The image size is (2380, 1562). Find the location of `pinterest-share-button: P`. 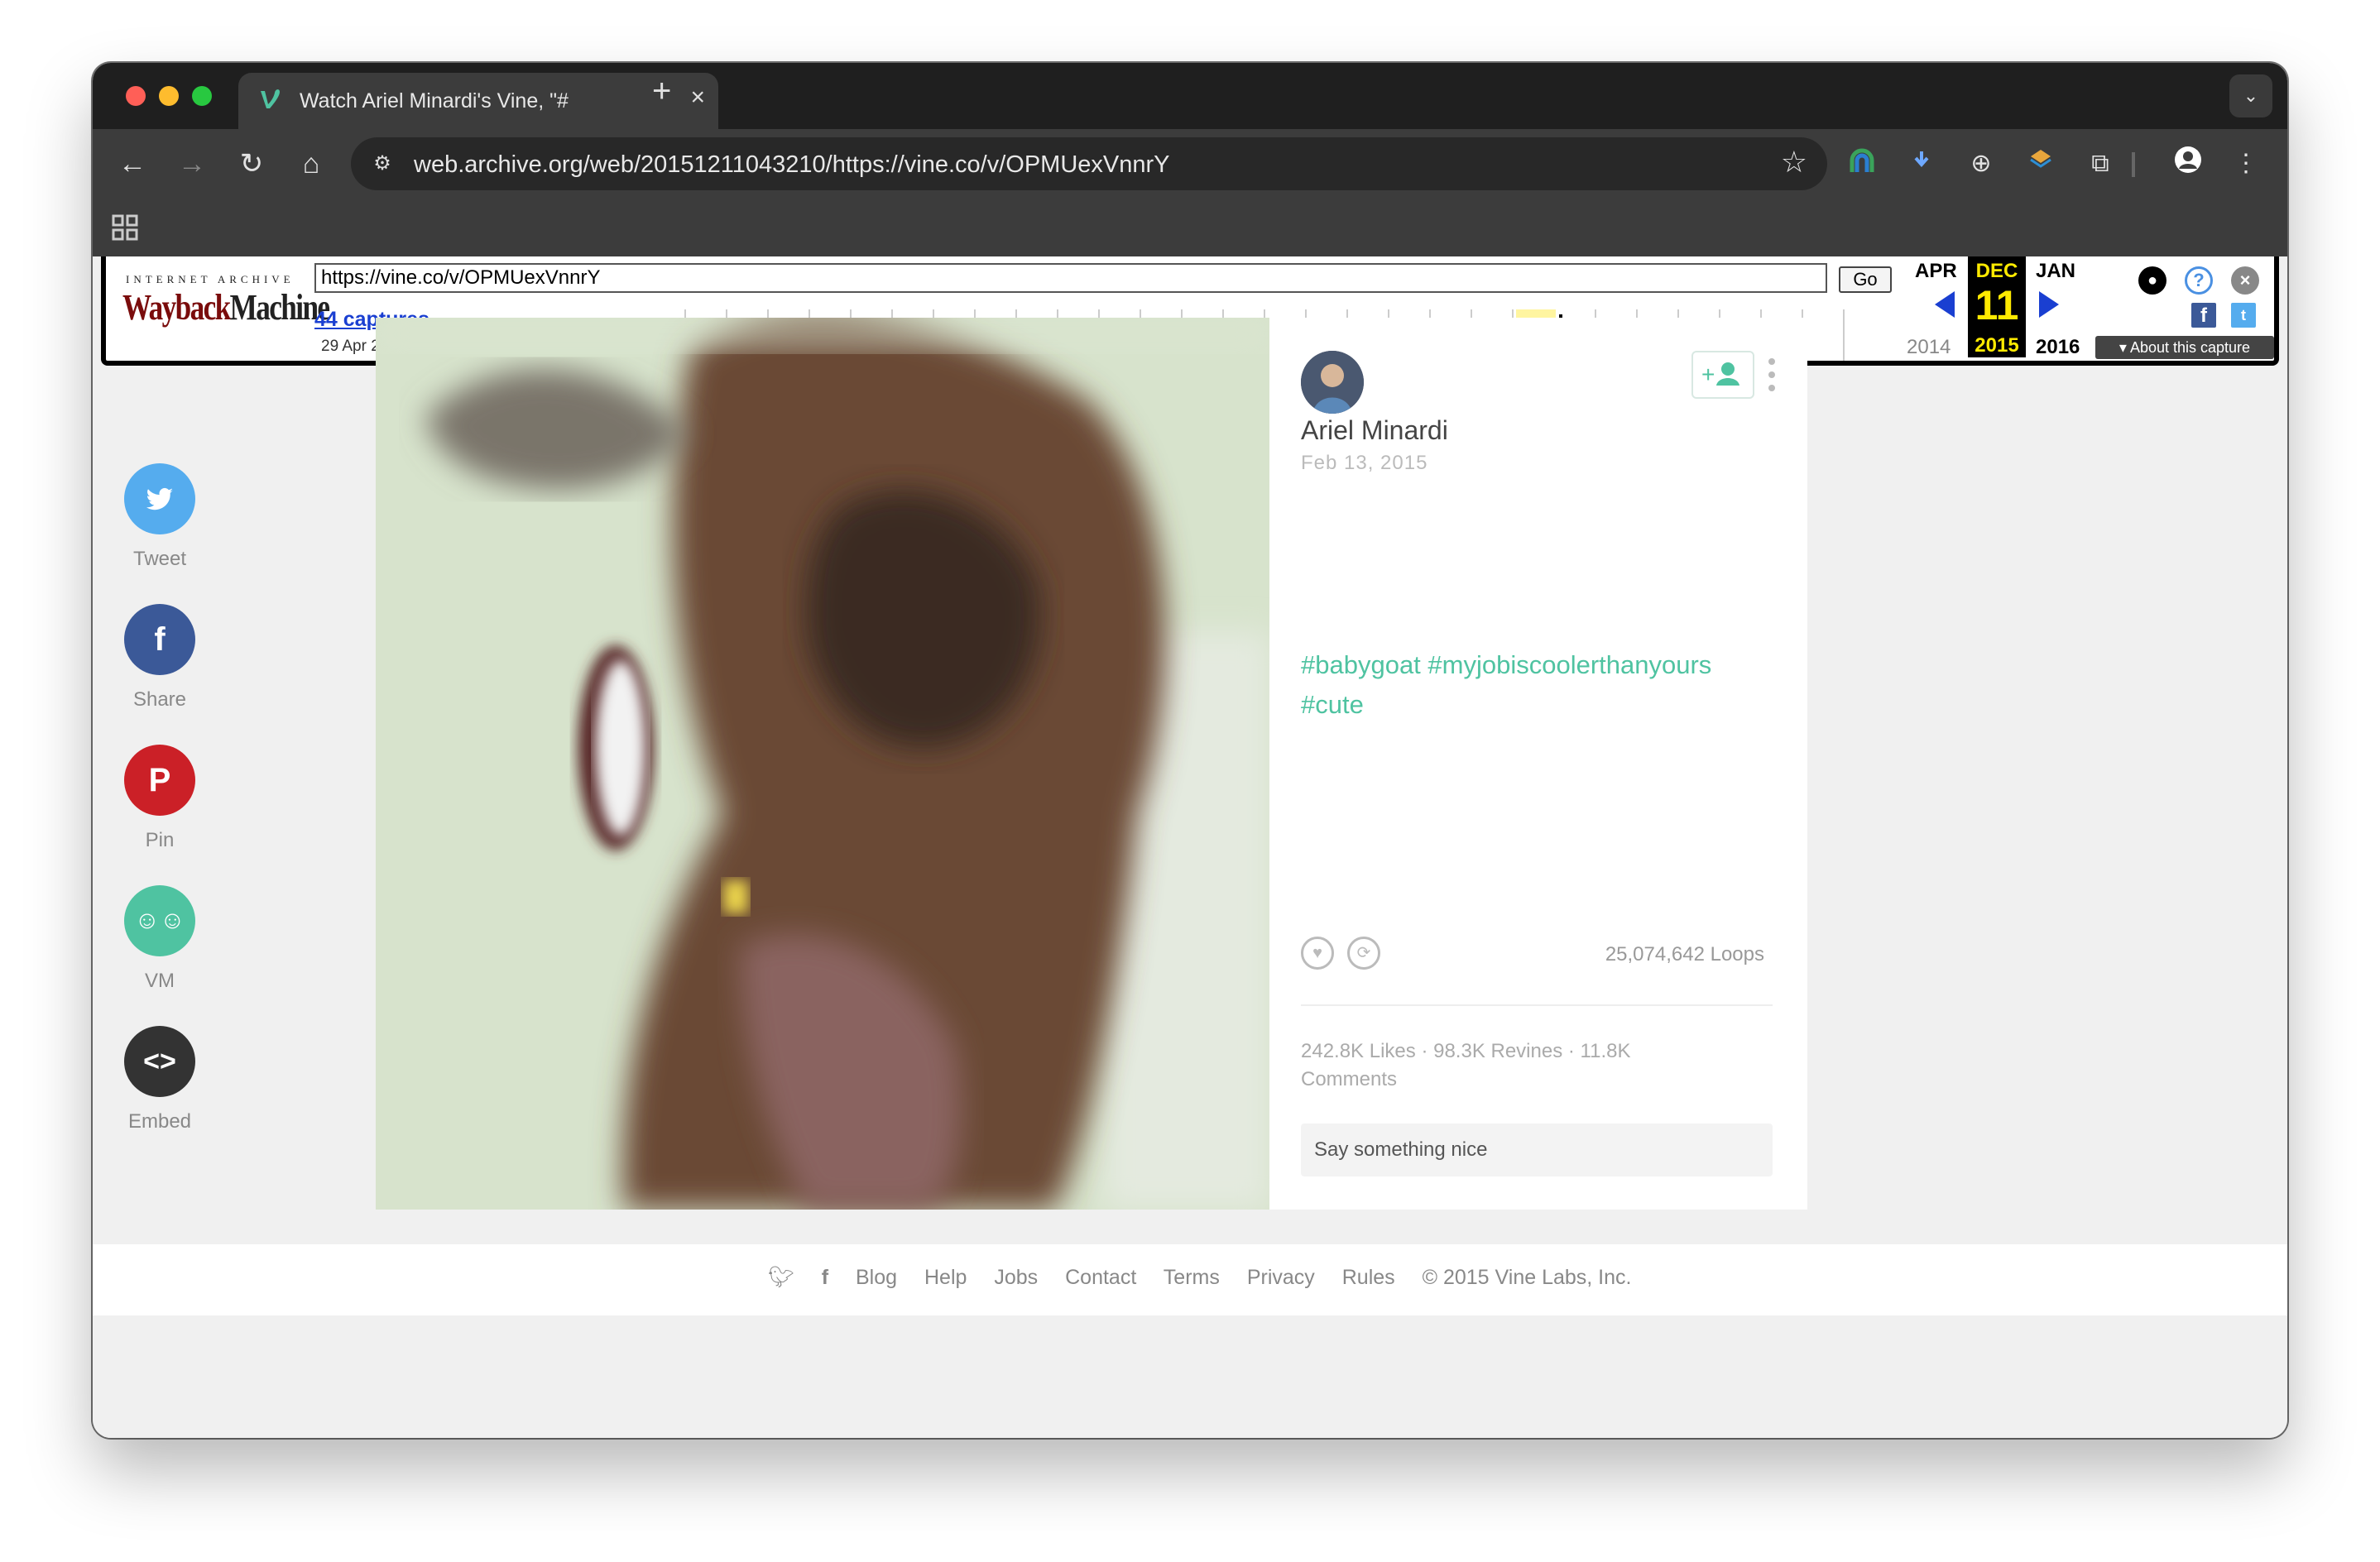

pinterest-share-button: P is located at coordinates (159, 780).